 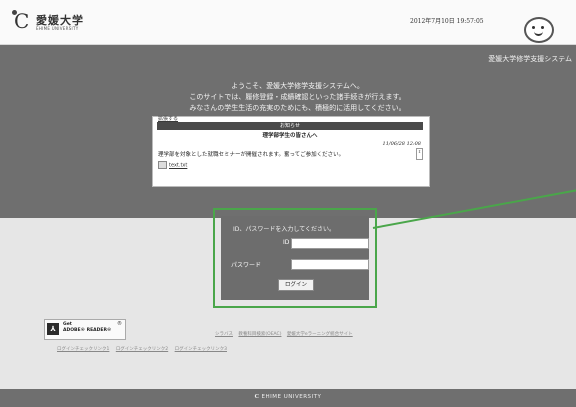 I want to click on resource-links: シラバス 教養科目検索(OEAC) 愛媛大学eラーニング統合サイト, so click(x=286, y=334).